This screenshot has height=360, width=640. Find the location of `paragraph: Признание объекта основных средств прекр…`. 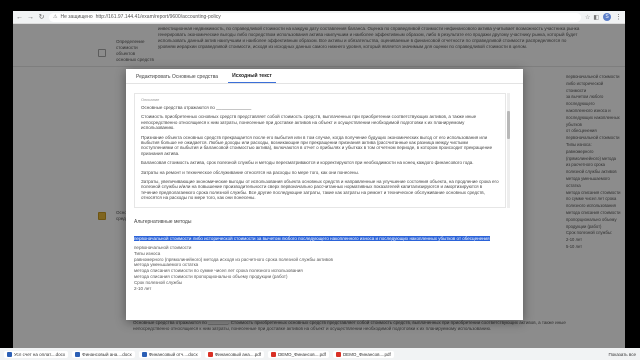

paragraph: Признание объекта основных средств прекр… is located at coordinates (317, 145).